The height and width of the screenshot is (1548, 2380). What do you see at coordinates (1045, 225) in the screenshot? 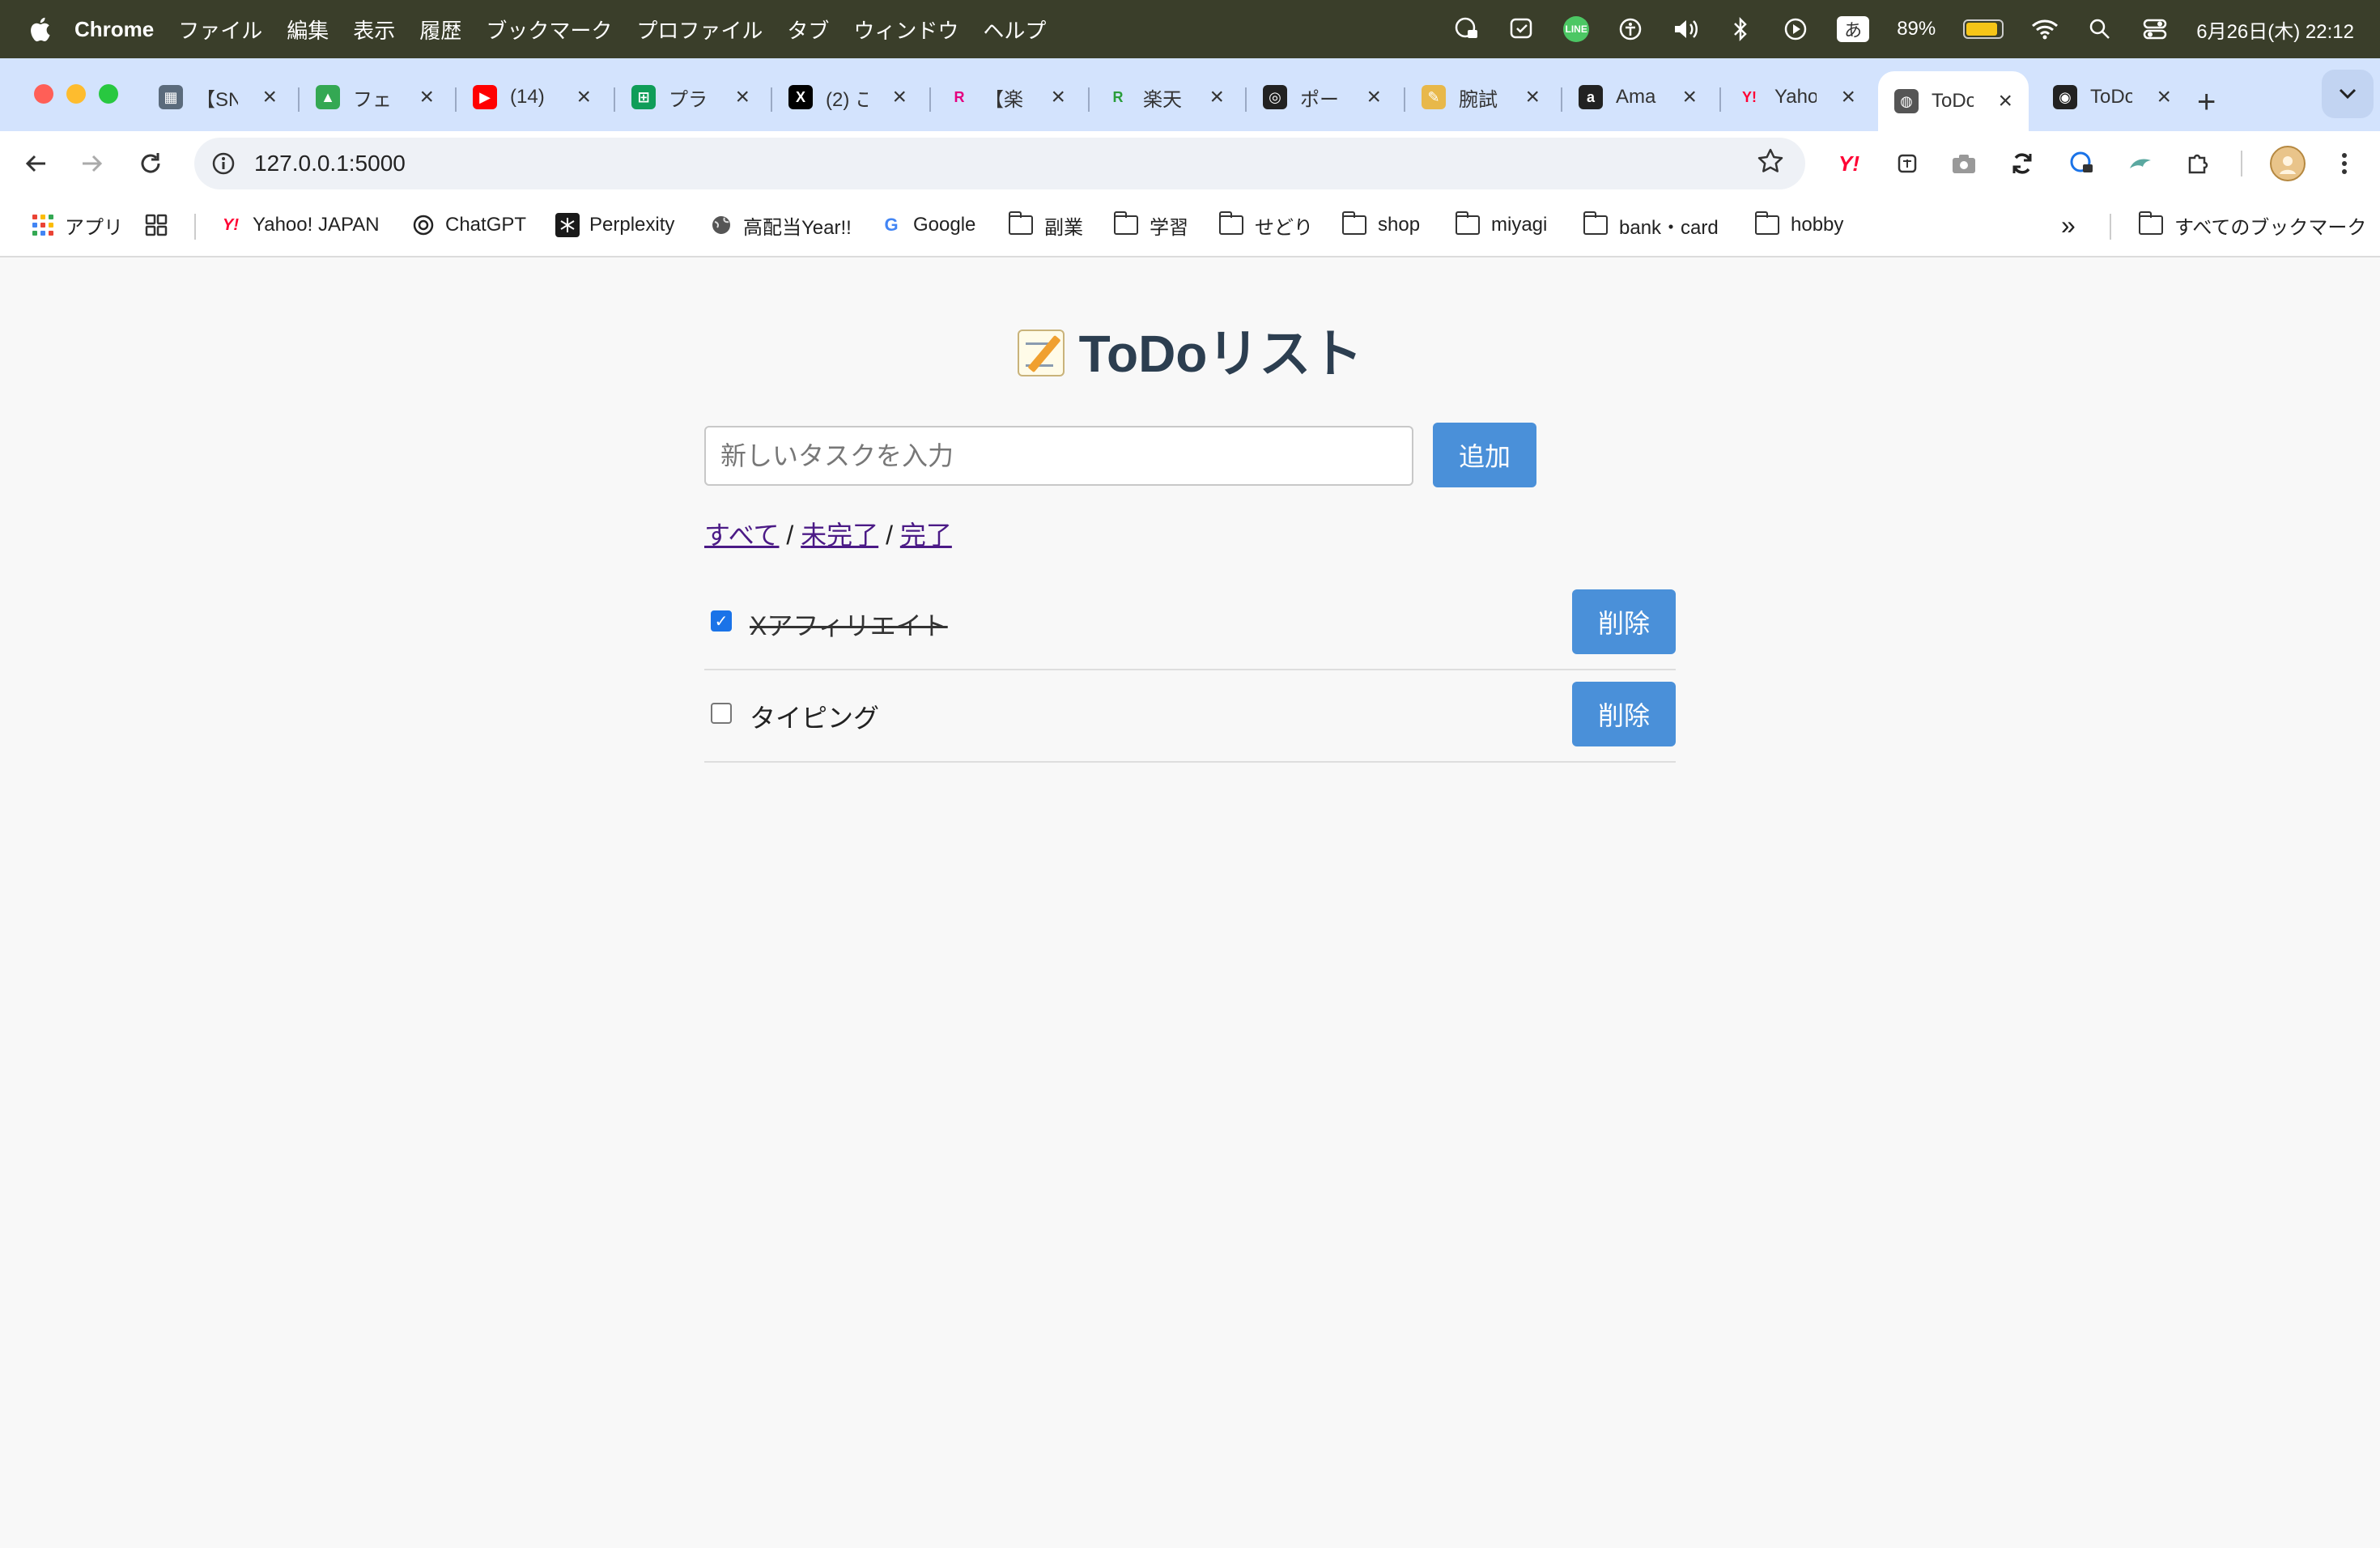
I see `bookmark-folder-side-job: 副業` at bounding box center [1045, 225].